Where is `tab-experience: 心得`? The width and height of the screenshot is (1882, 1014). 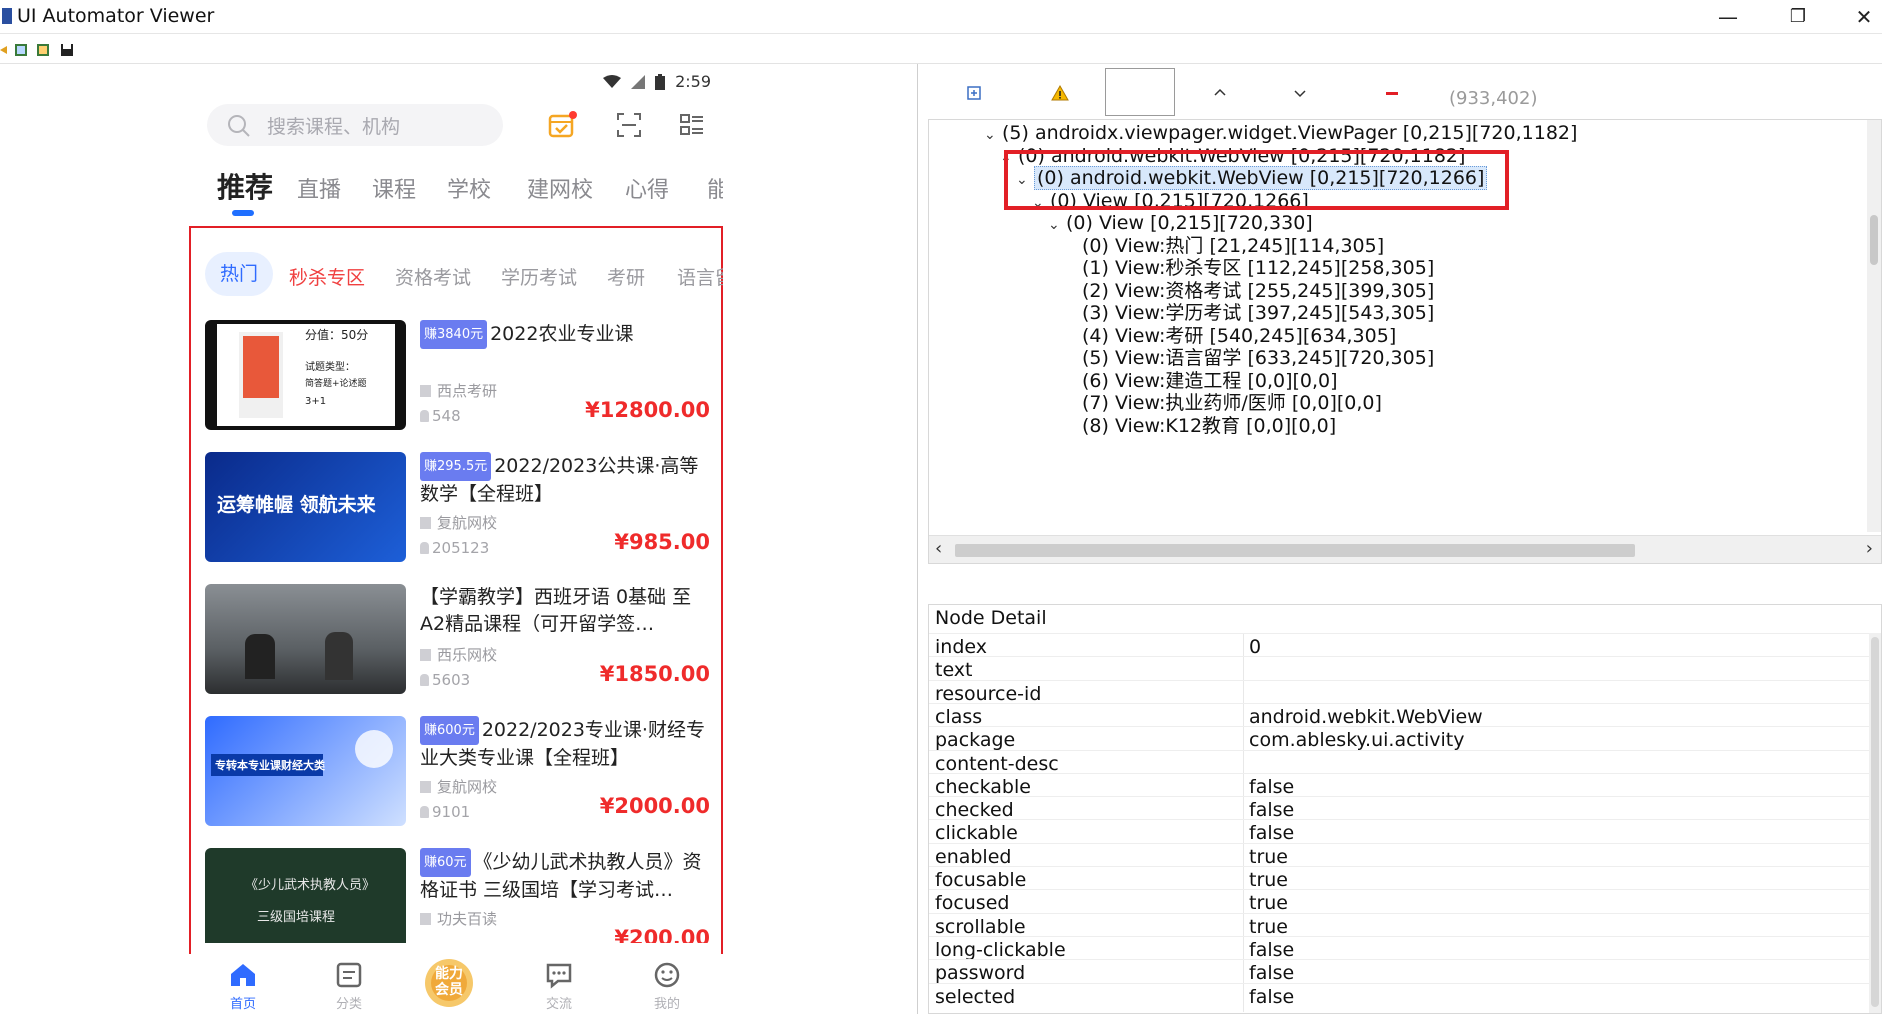
tab-experience: 心得 is located at coordinates (647, 188).